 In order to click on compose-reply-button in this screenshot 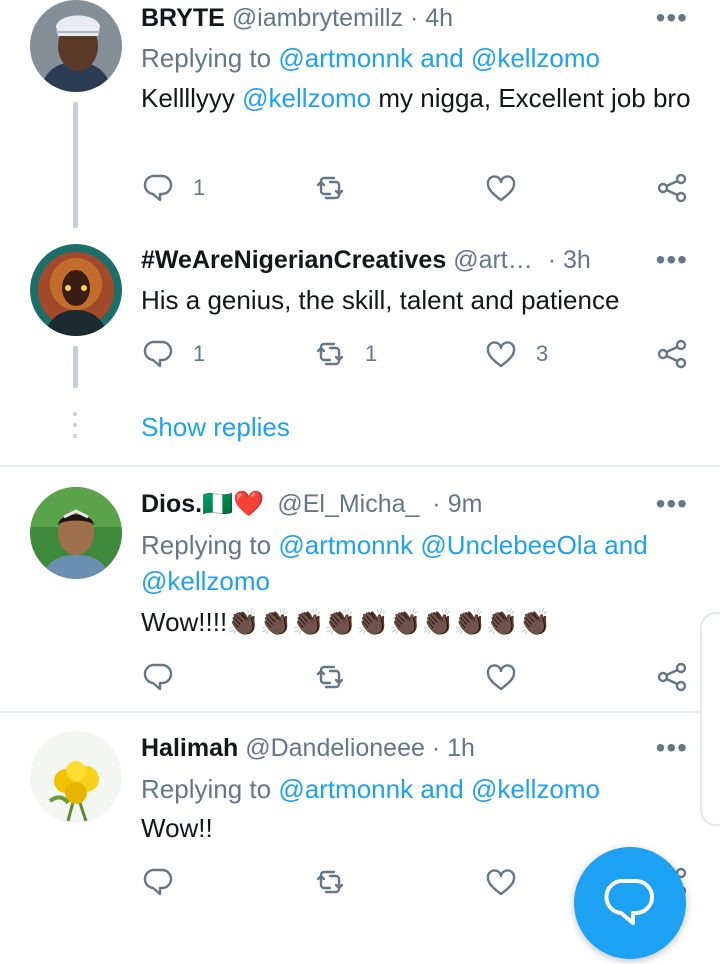, I will do `click(630, 903)`.